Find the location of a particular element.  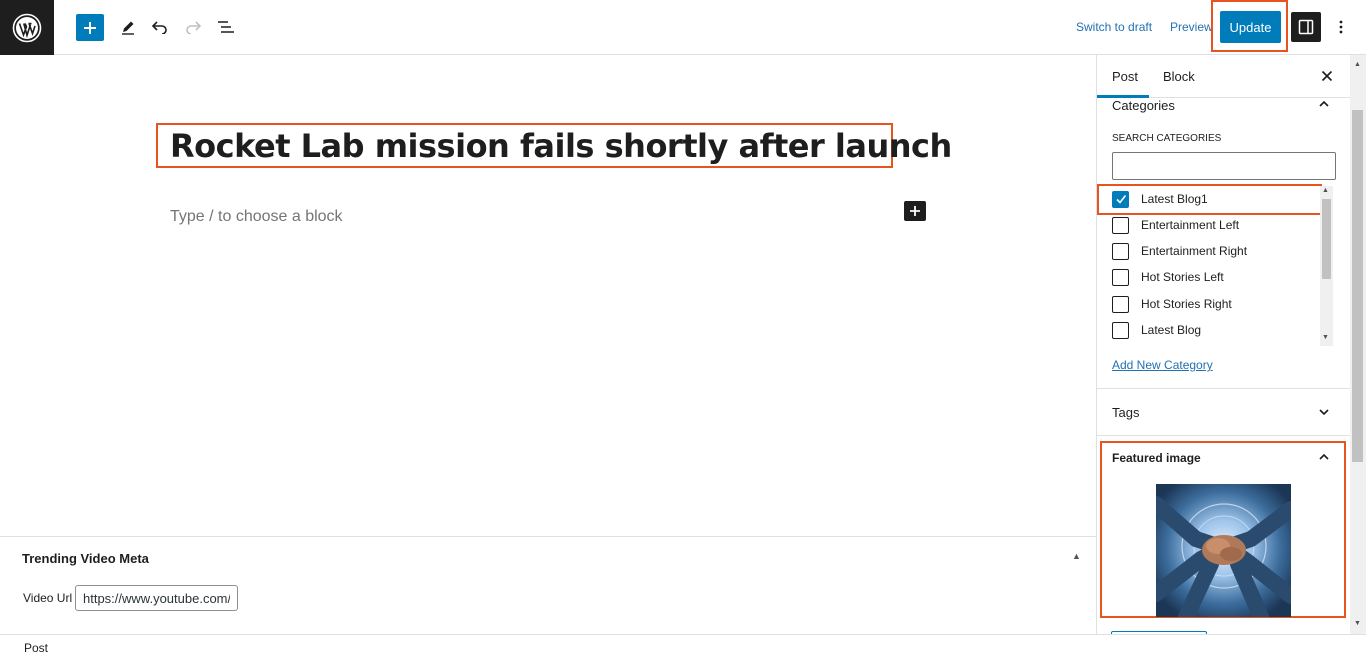

redo-button is located at coordinates (193, 27).